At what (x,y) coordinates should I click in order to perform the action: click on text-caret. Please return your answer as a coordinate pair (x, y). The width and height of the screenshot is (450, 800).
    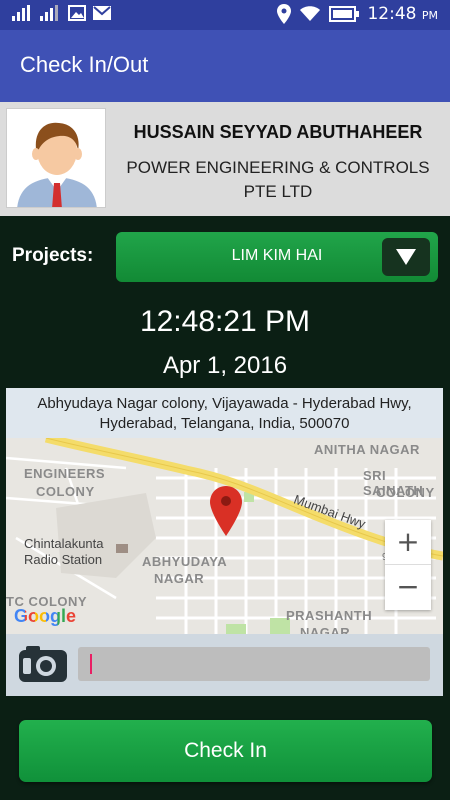
    Looking at the image, I should click on (91, 664).